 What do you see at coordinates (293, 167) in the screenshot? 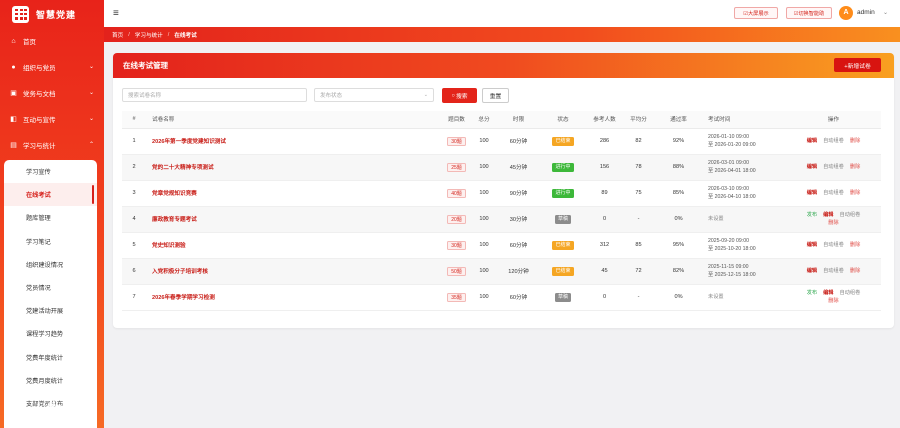
I see `exam-name: 党的二十大精神专项测试` at bounding box center [293, 167].